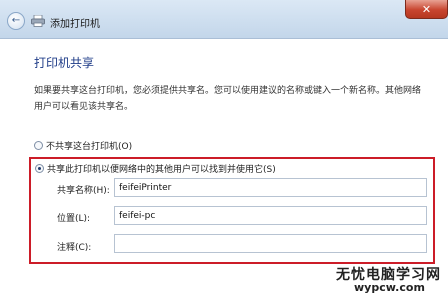  I want to click on radio-share-printer-label: 共享此打印机以便网络中的其他用户可以找到并使用它(S), so click(161, 168).